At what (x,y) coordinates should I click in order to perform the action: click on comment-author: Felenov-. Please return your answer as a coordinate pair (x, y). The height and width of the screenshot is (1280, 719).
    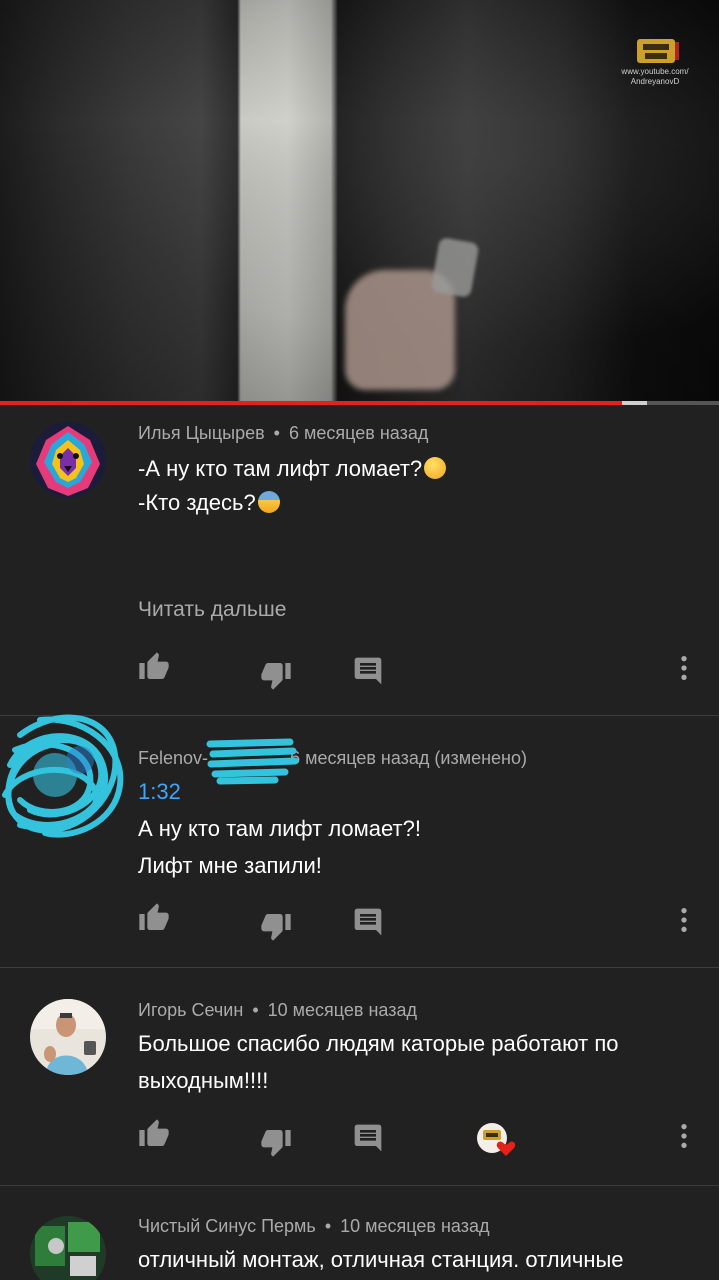
    Looking at the image, I should click on (173, 758).